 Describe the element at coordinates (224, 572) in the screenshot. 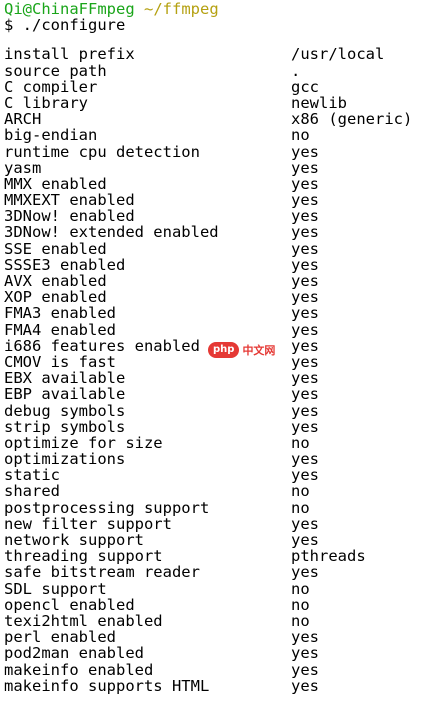

I see `config-row: safe bitstream reader yes` at that location.